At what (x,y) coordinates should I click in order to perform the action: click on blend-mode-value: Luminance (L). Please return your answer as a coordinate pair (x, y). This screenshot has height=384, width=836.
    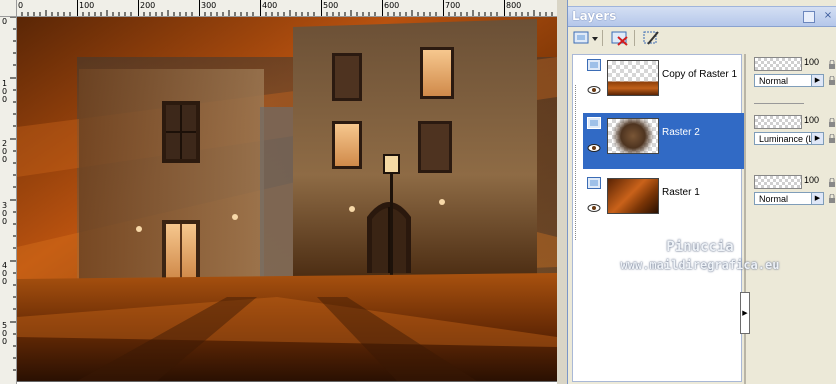
    Looking at the image, I should click on (788, 139).